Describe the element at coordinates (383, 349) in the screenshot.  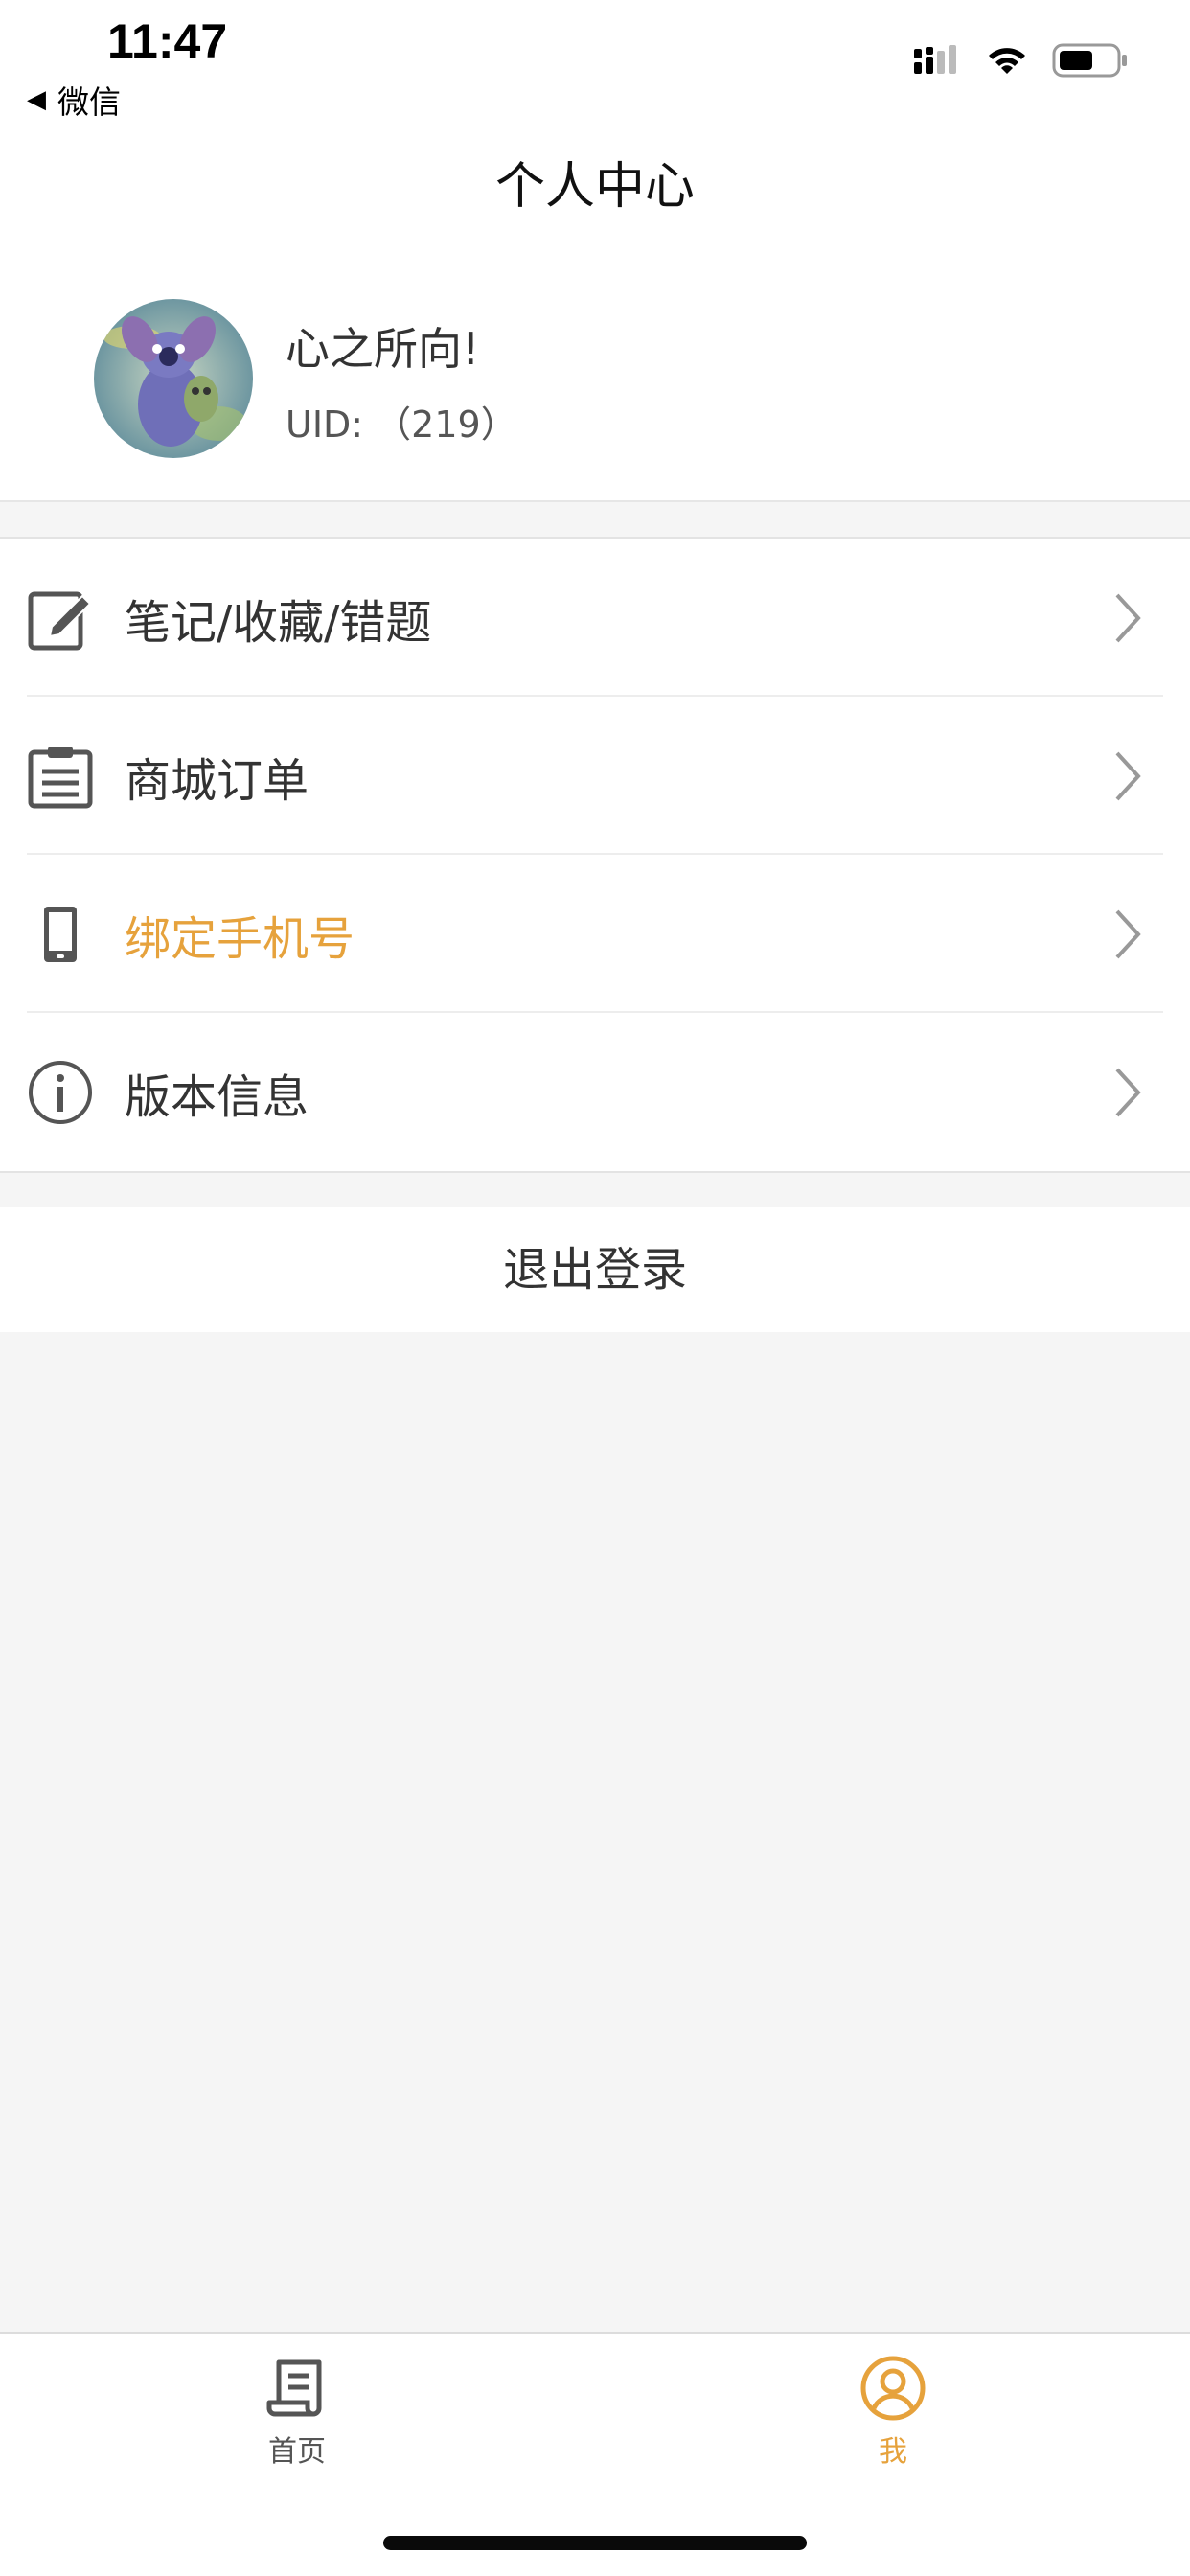
I see `nickname: 心之所向!` at that location.